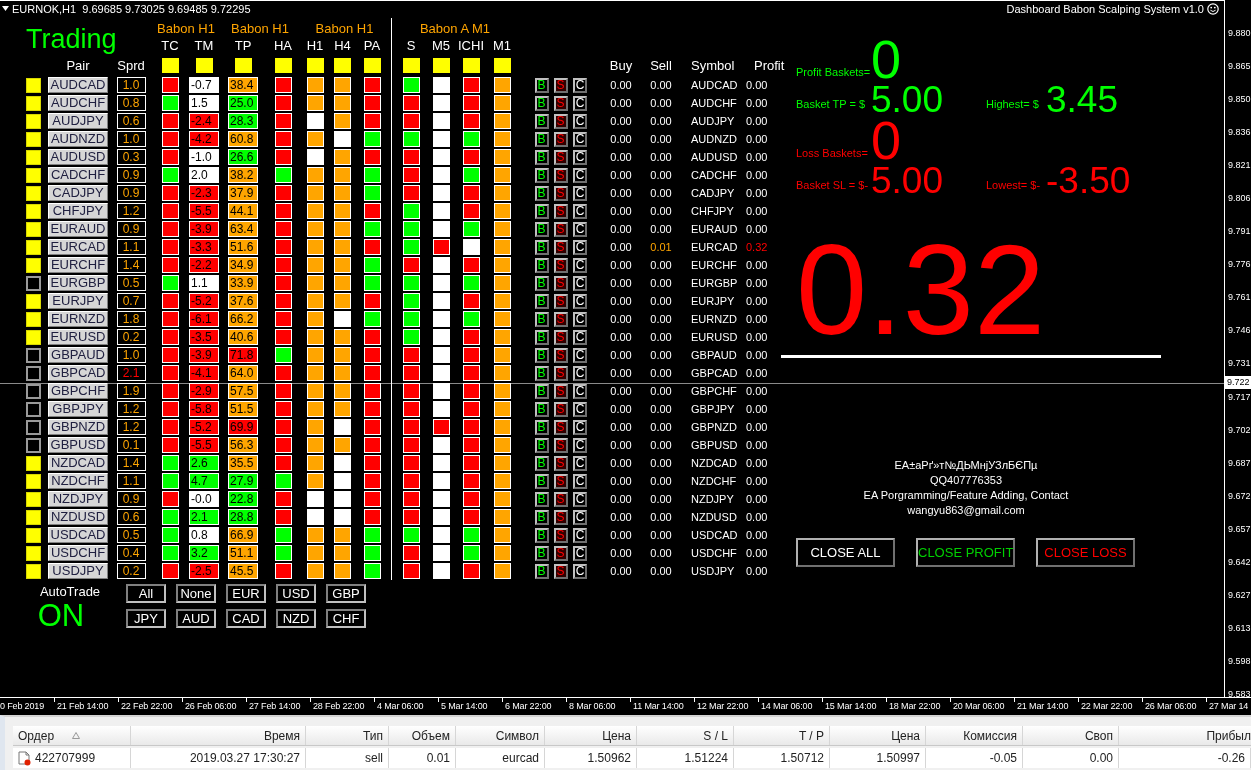 The height and width of the screenshot is (770, 1251). What do you see at coordinates (218, 735) in the screenshot?
I see `column-header: Время` at bounding box center [218, 735].